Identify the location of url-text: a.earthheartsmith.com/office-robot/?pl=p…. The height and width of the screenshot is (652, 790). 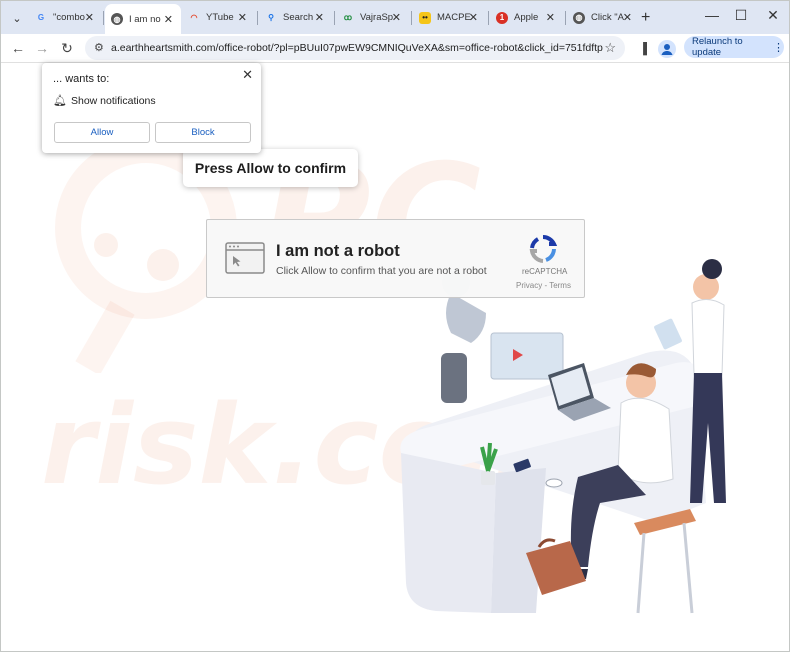
(357, 48).